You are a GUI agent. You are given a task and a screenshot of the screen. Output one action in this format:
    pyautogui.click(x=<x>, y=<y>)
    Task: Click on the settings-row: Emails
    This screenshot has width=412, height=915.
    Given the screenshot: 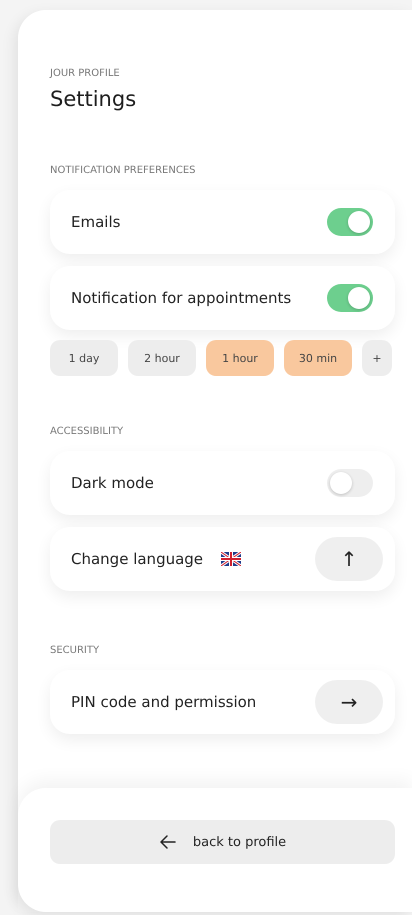 What is the action you would take?
    pyautogui.click(x=222, y=222)
    